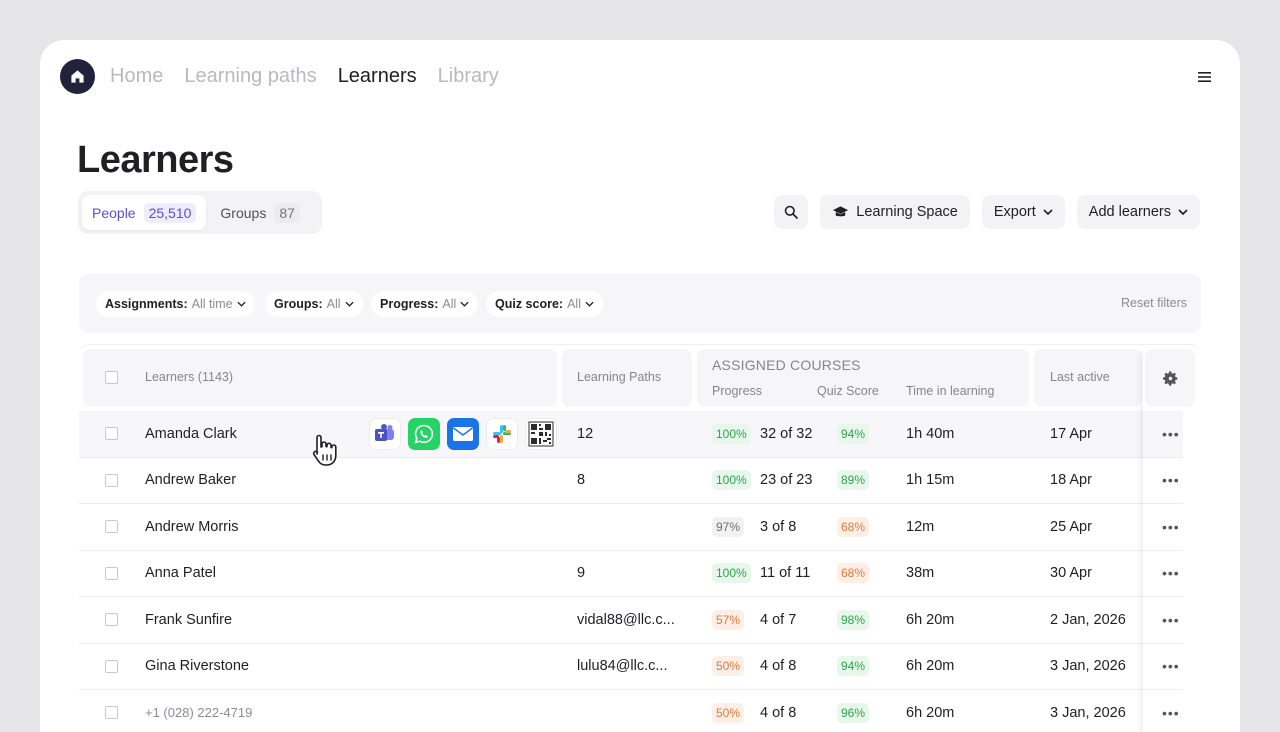  Describe the element at coordinates (1023, 212) in the screenshot. I see `export-button: Export` at that location.